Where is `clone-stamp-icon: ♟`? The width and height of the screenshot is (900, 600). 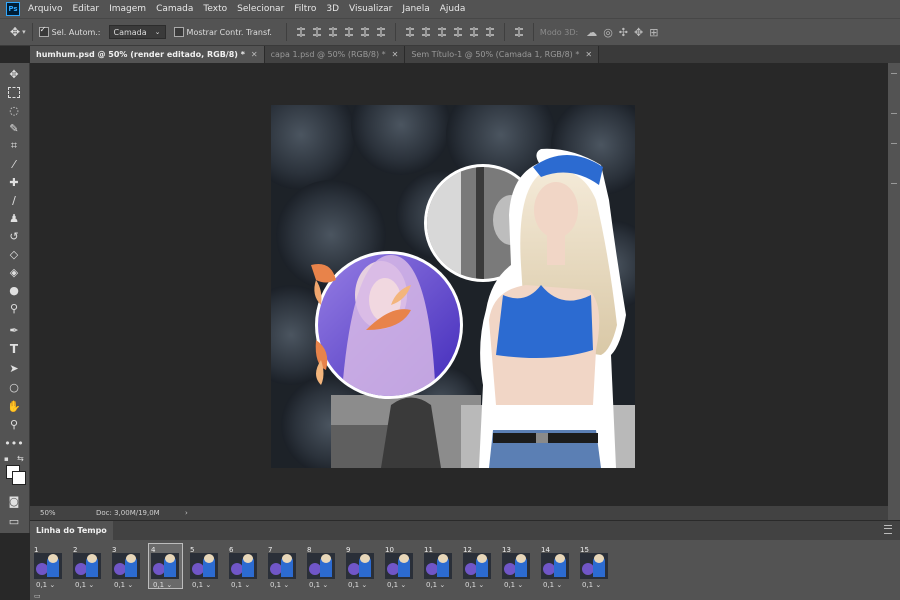
clone-stamp-icon: ♟ is located at coordinates (14, 218).